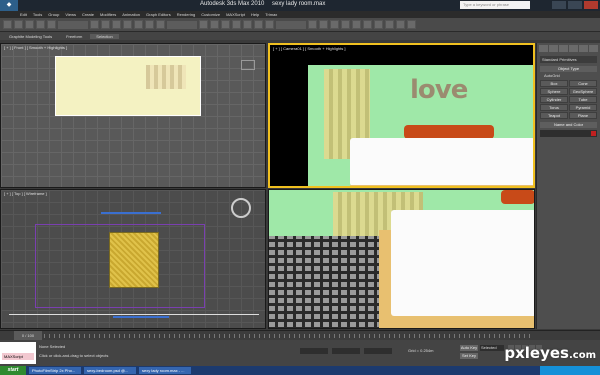  I want to click on menu-create: Create, so click(88, 14).